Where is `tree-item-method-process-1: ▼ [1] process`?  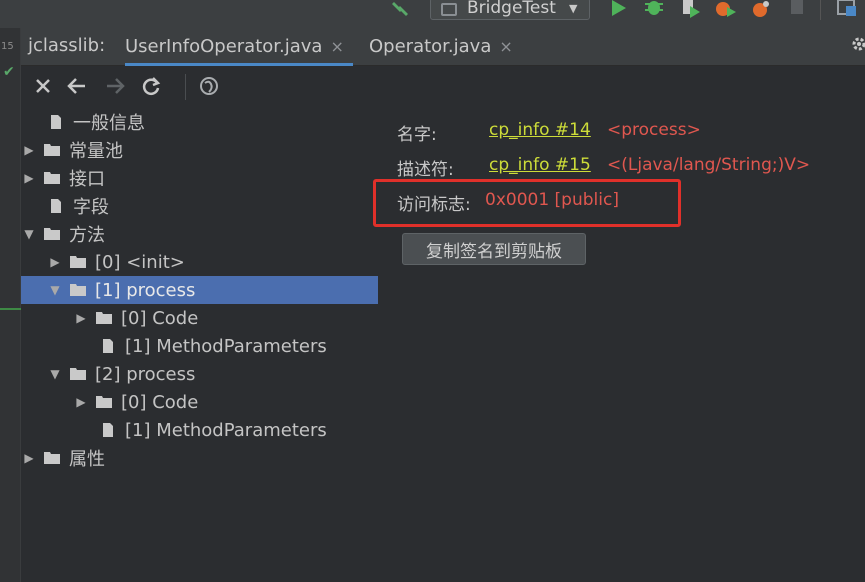
tree-item-method-process-1: ▼ [1] process is located at coordinates (199, 290).